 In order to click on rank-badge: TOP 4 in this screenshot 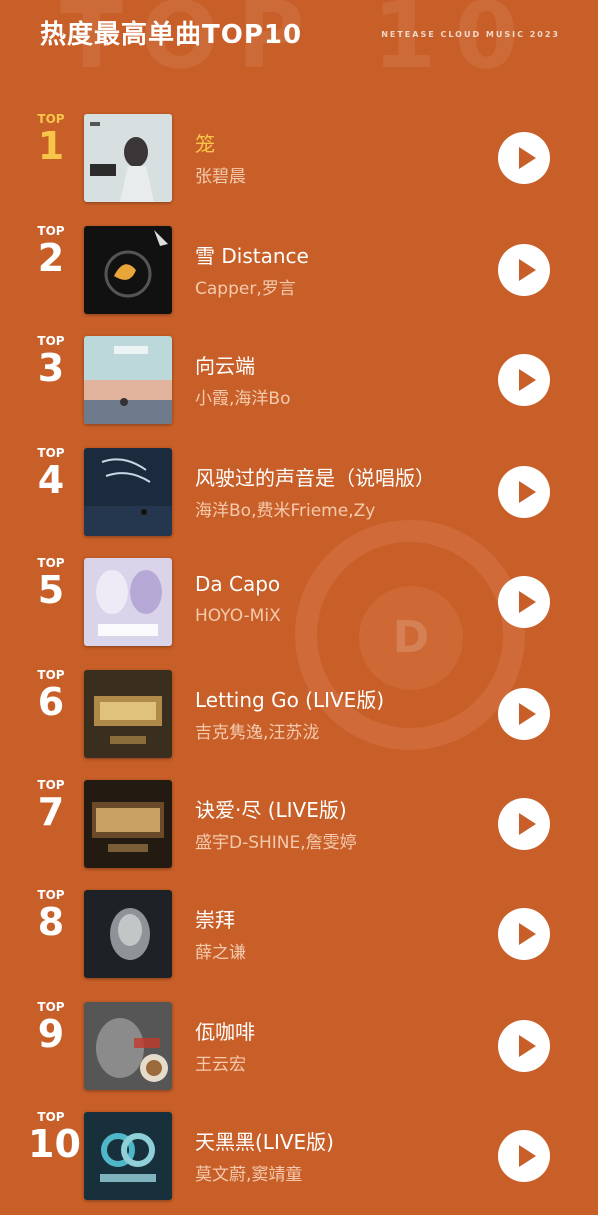, I will do `click(51, 473)`.